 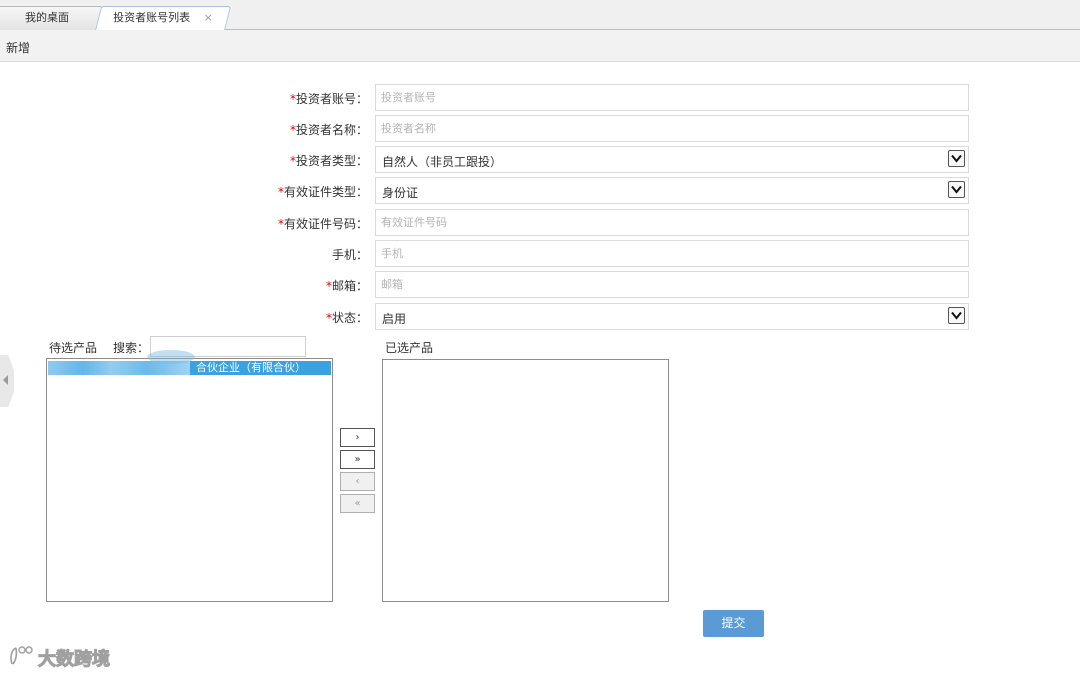 I want to click on watermark-logo-icon, so click(x=21, y=655).